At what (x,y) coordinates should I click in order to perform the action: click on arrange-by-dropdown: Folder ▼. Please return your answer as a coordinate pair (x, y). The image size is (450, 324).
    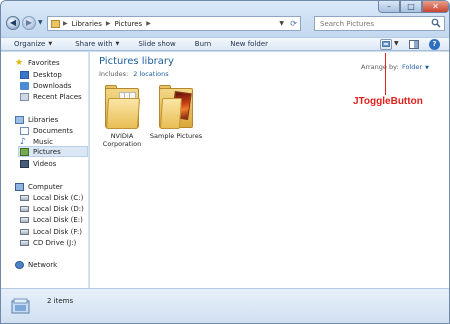
    Looking at the image, I should click on (415, 67).